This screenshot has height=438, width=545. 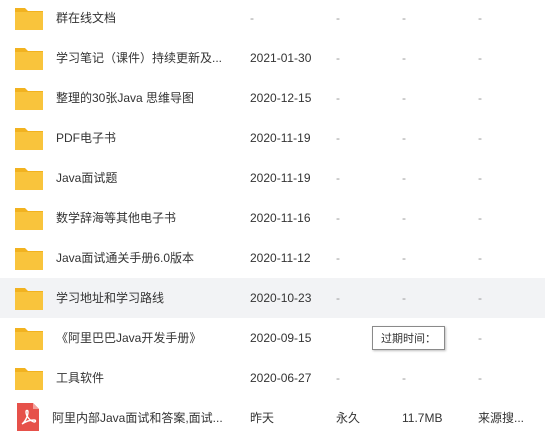 What do you see at coordinates (146, 338) in the screenshot?
I see `file-name: 《阿里巴巴Java开发手册》` at bounding box center [146, 338].